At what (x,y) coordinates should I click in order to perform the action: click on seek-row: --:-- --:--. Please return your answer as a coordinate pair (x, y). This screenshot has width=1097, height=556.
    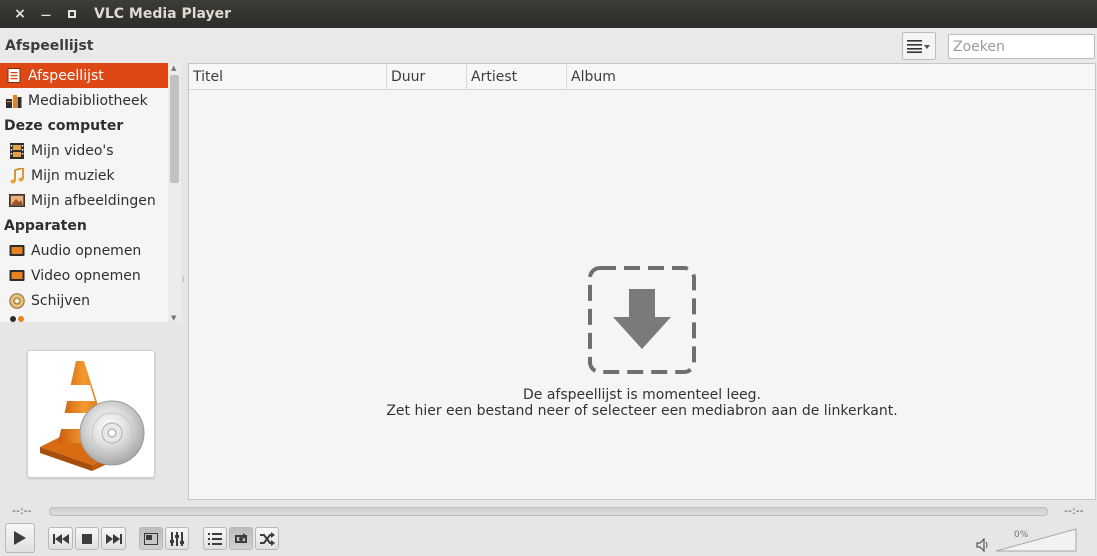
    Looking at the image, I should click on (548, 511).